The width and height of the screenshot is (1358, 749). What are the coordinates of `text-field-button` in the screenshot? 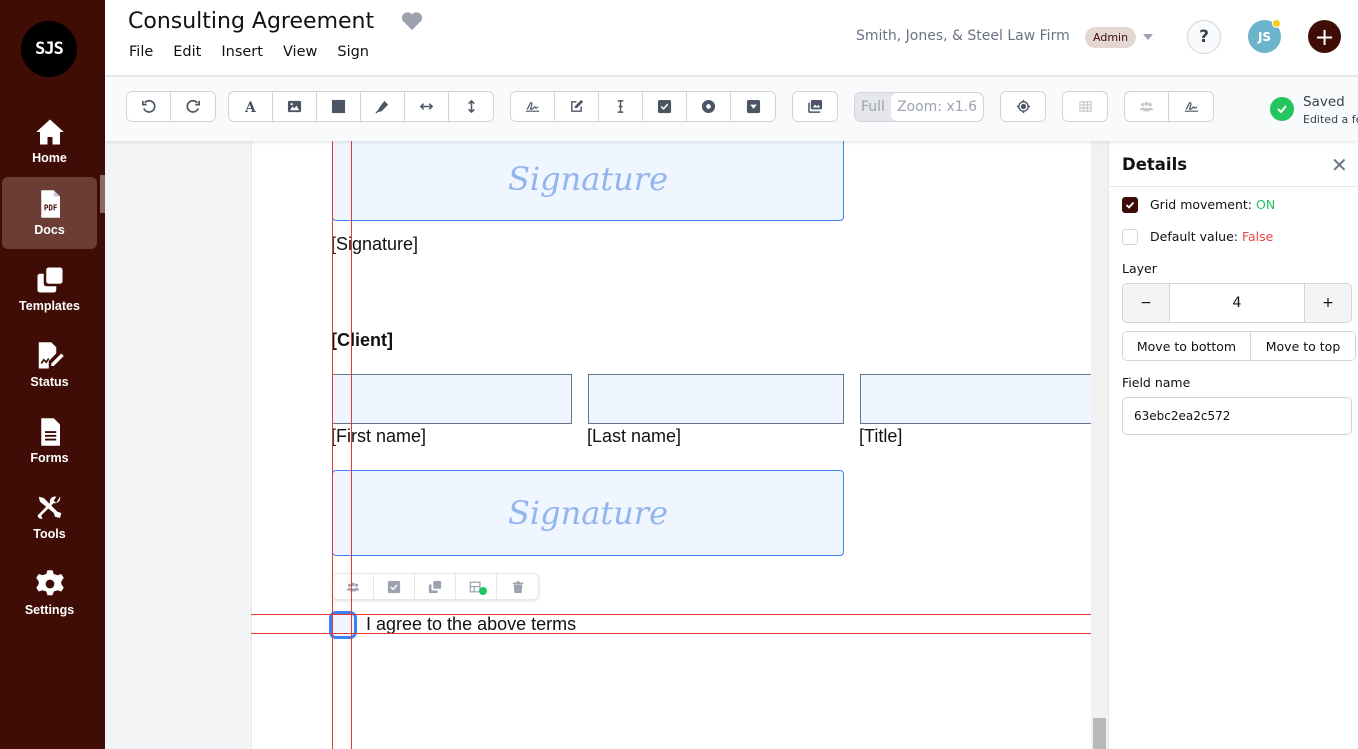 It's located at (577, 106).